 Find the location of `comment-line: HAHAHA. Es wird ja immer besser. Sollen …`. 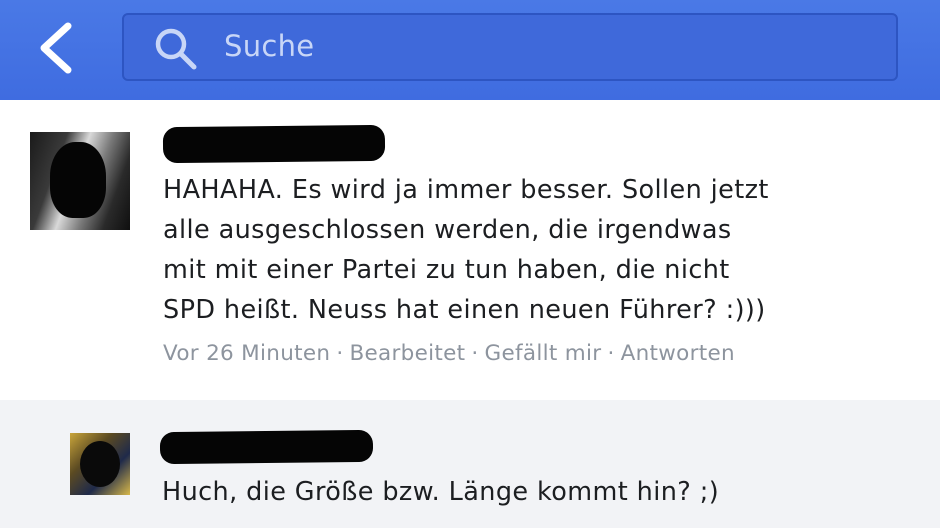

comment-line: HAHAHA. Es wird ja immer besser. Sollen … is located at coordinates (466, 190).